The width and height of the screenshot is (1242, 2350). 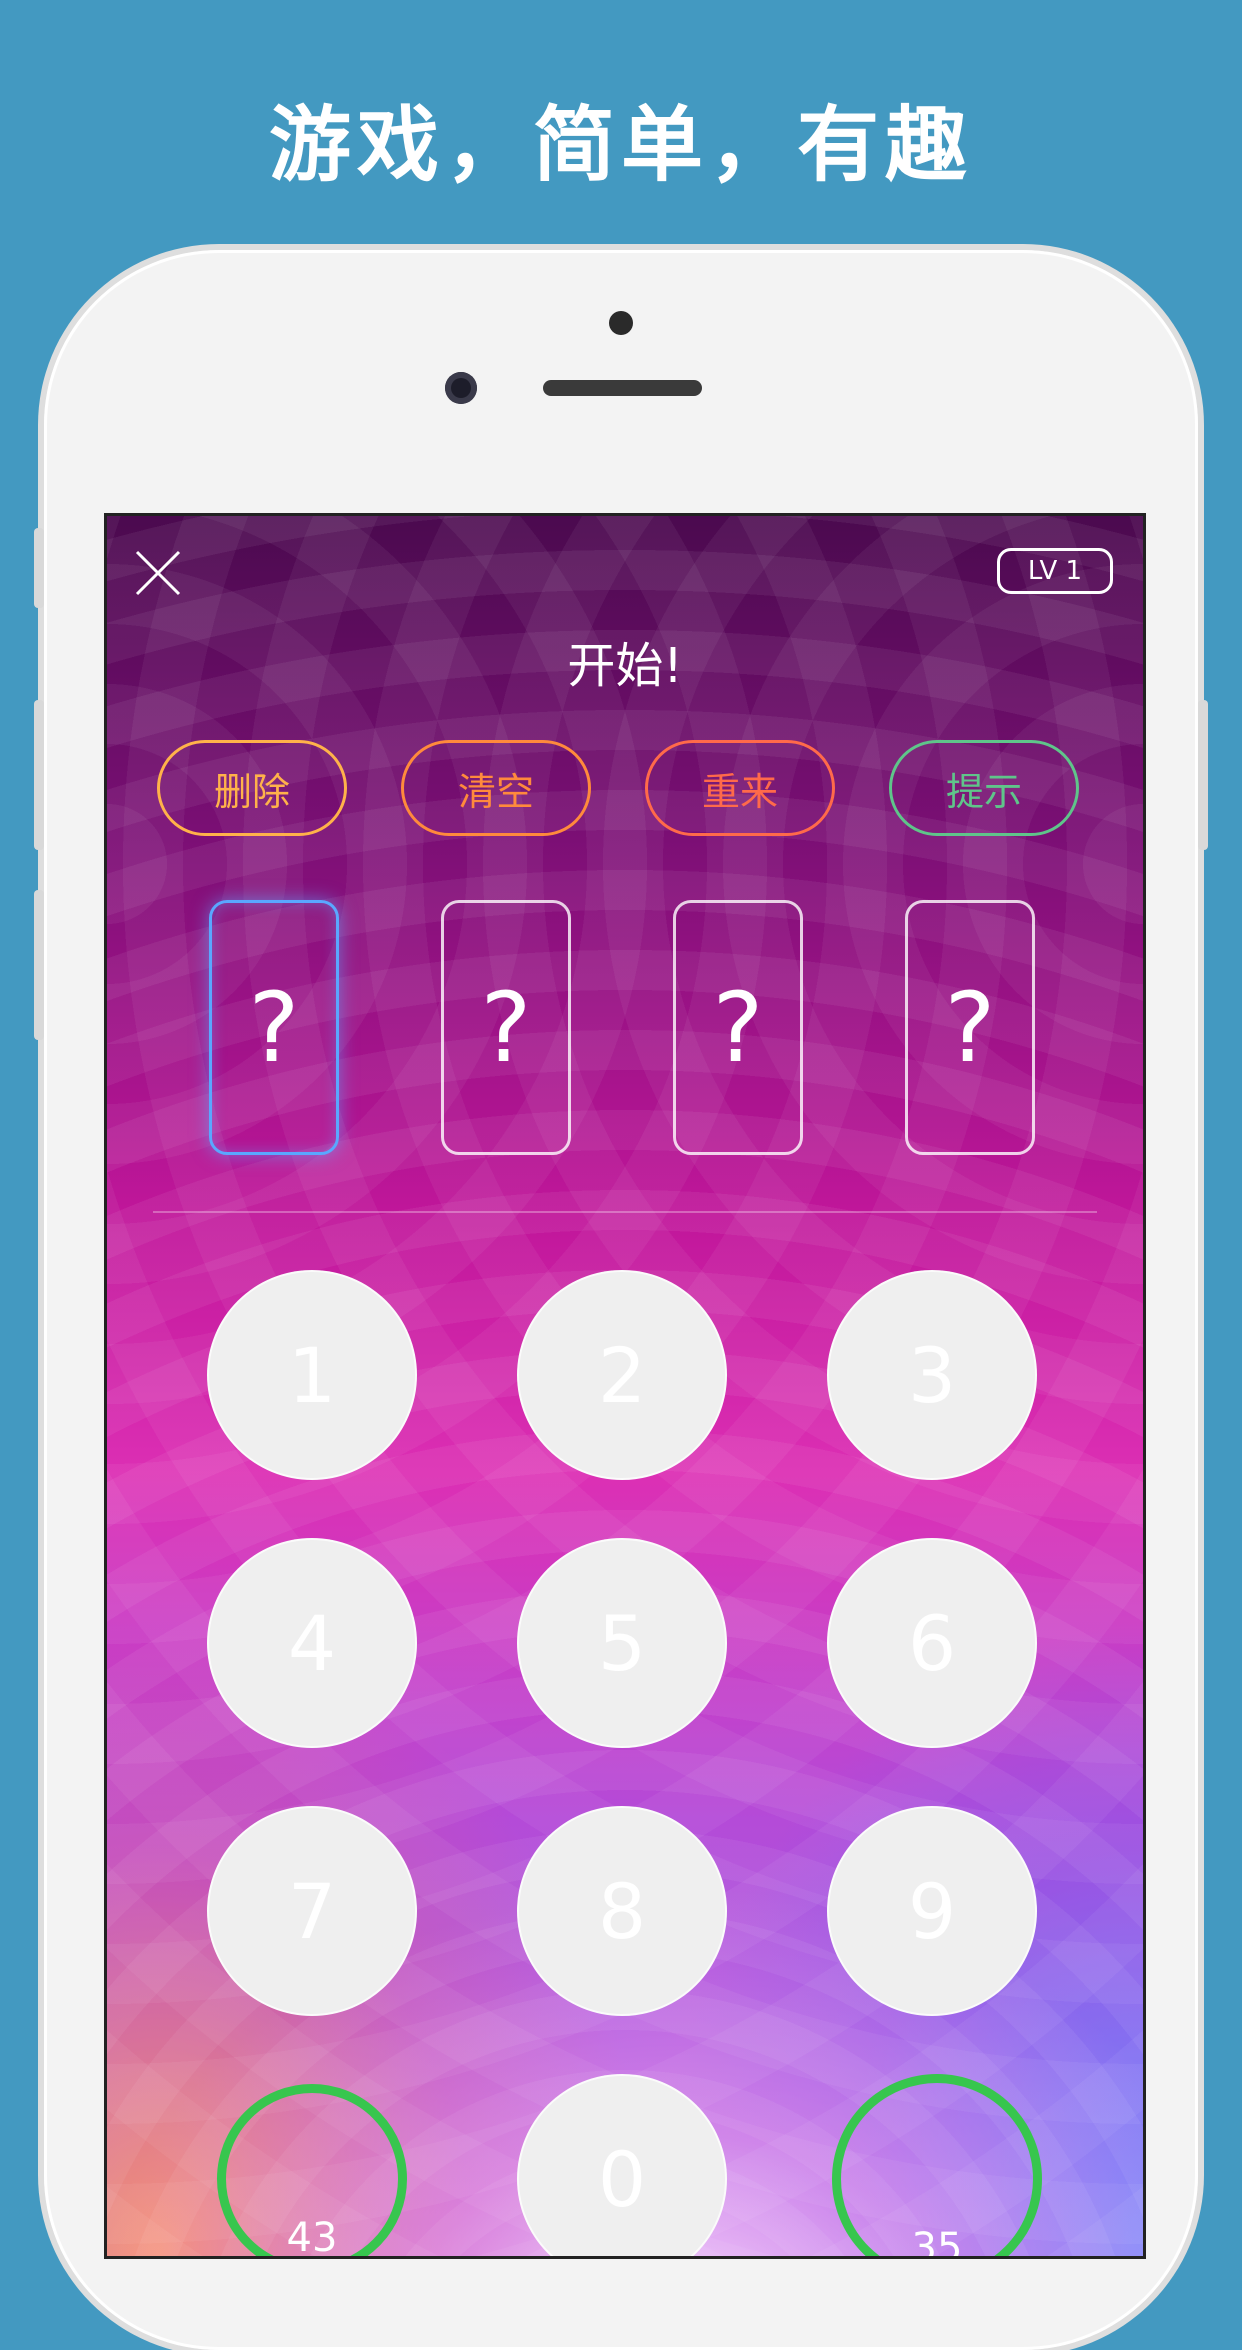 What do you see at coordinates (622, 1643) in the screenshot?
I see `key-5: 5` at bounding box center [622, 1643].